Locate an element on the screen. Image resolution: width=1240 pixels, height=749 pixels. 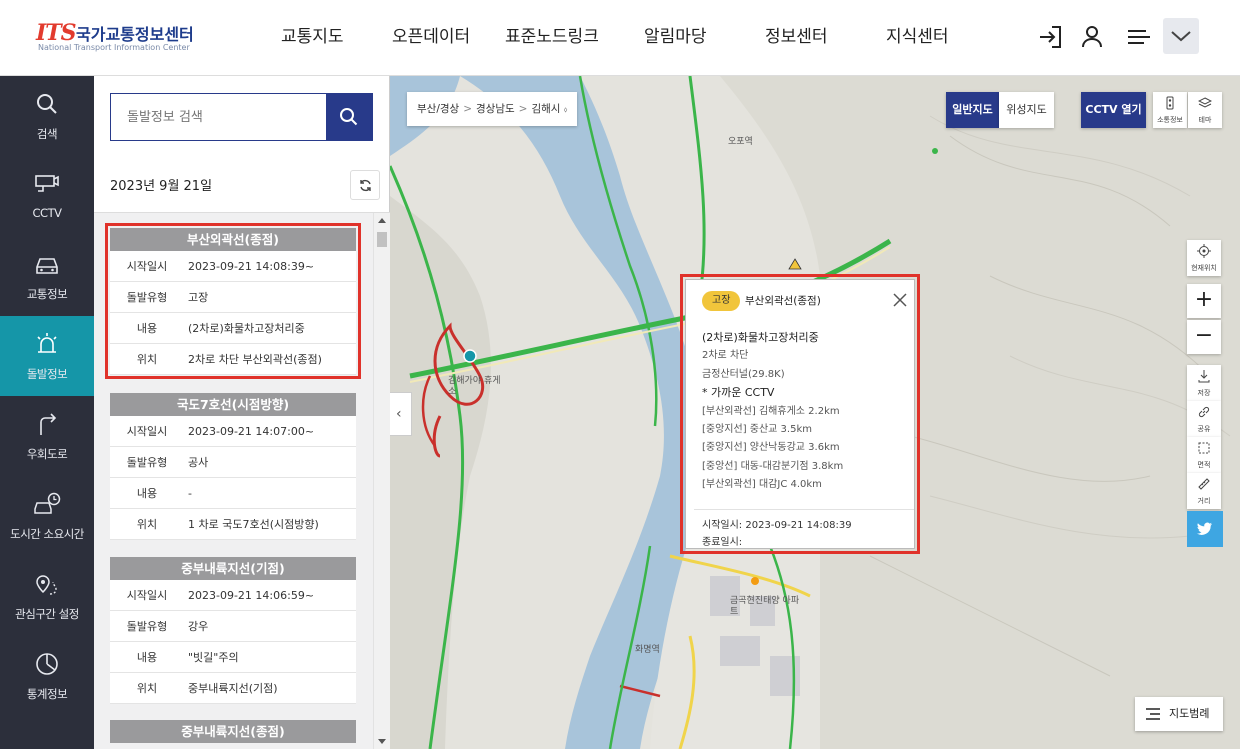
end-time-label: 종료일시: is located at coordinates (722, 542).